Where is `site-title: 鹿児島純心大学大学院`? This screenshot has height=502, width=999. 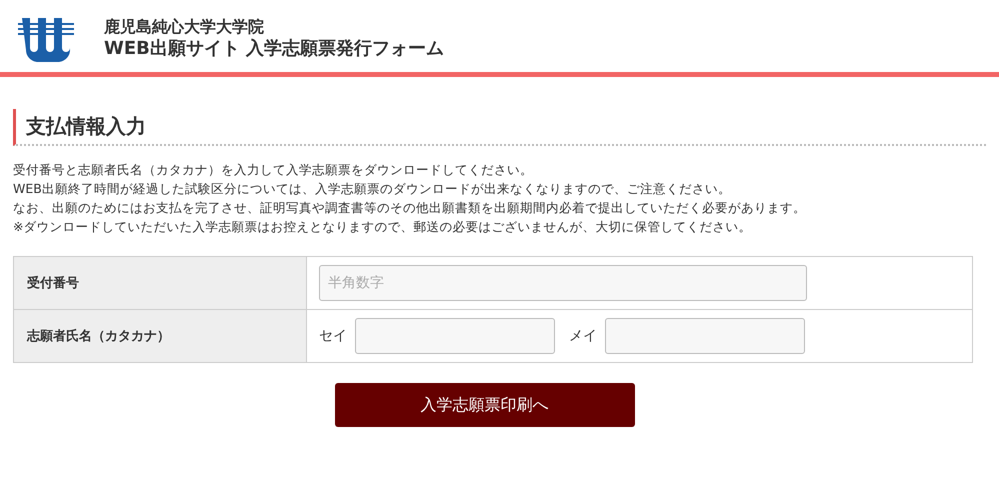
site-title: 鹿児島純心大学大学院 is located at coordinates (184, 27).